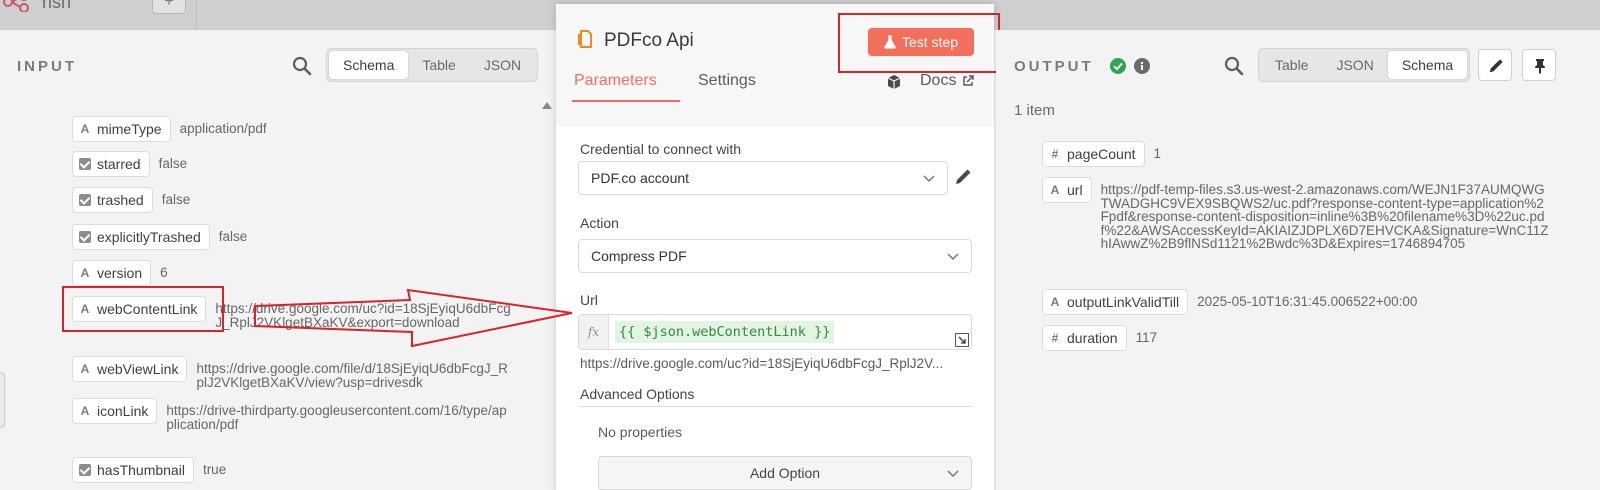 The image size is (1600, 490). Describe the element at coordinates (969, 80) in the screenshot. I see `external-link-icon` at that location.